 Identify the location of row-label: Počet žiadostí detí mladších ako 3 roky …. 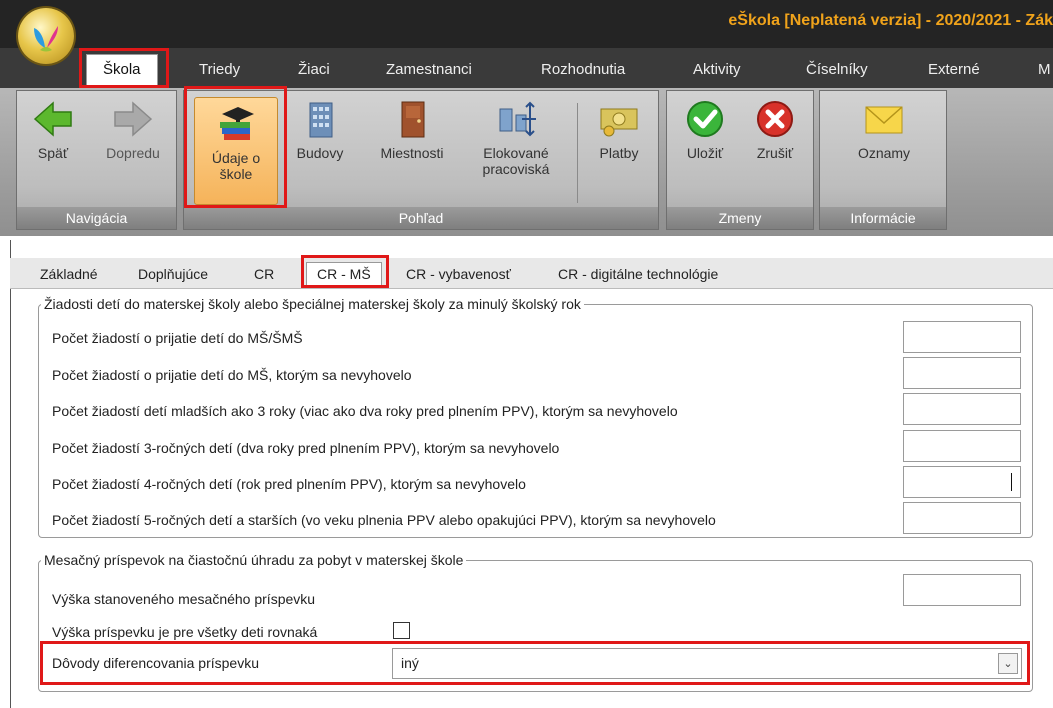
(365, 411).